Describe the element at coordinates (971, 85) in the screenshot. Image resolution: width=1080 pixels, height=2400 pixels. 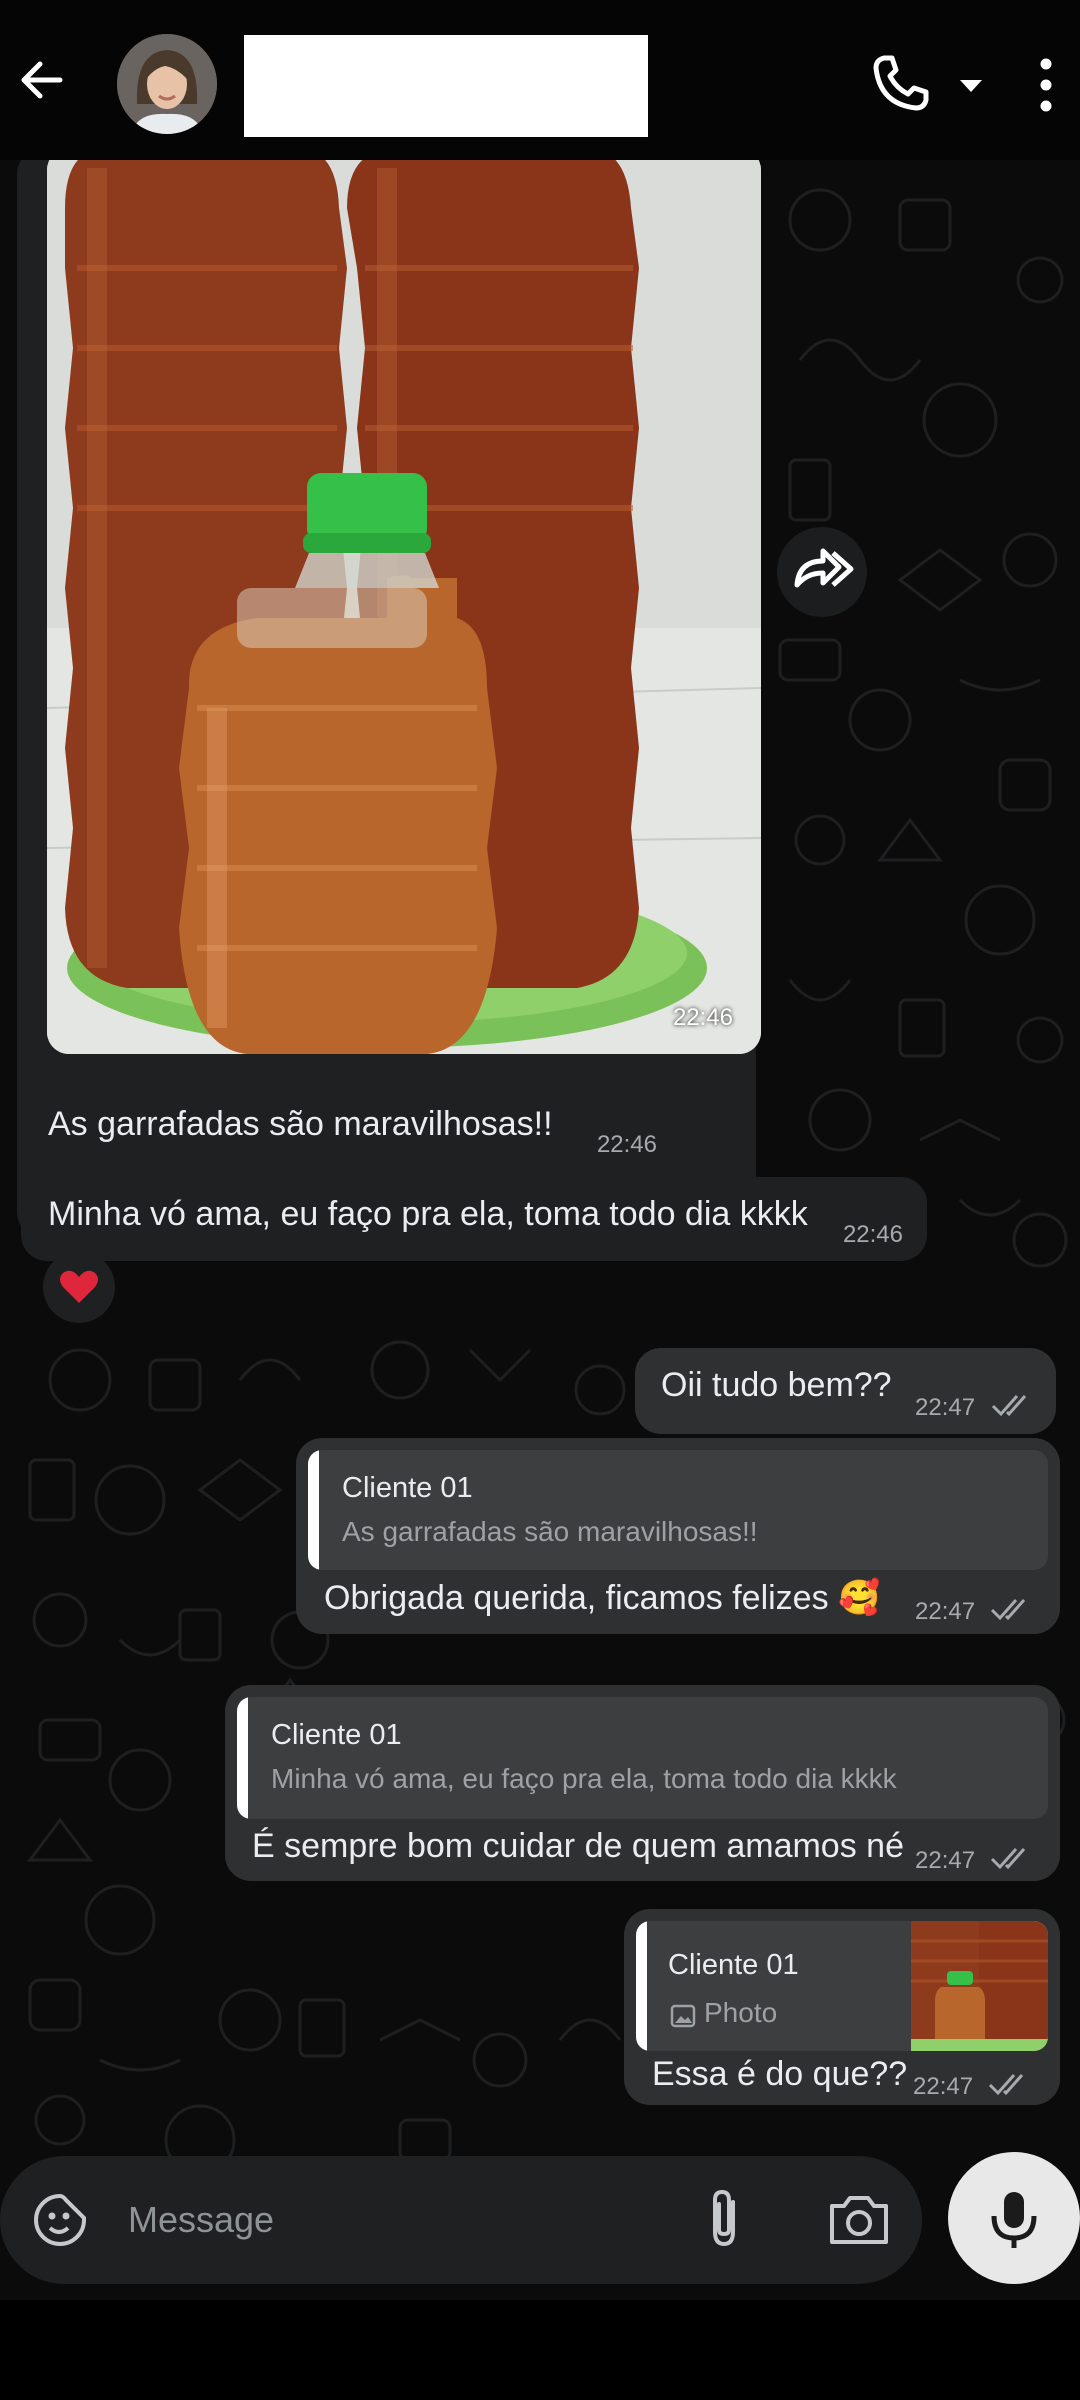
I see `chevron-down-icon` at that location.